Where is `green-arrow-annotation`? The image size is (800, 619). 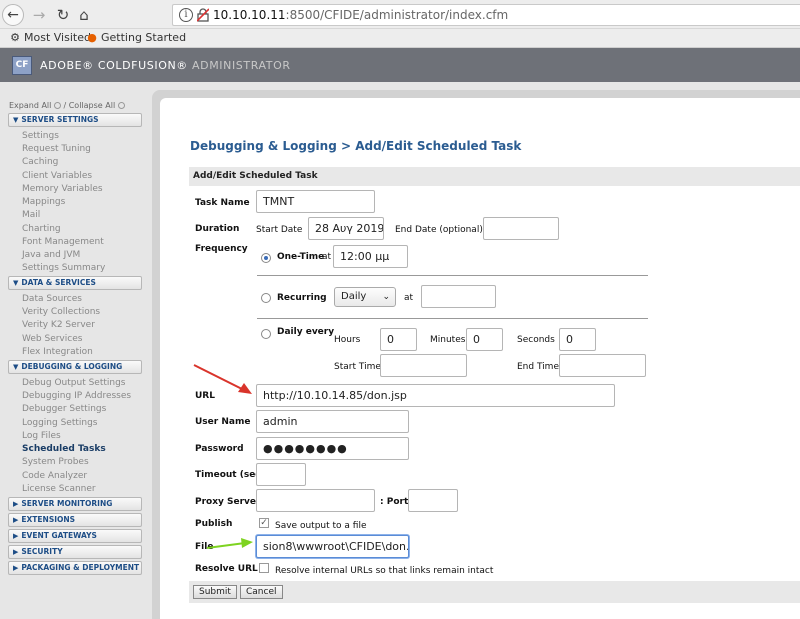
green-arrow-annotation is located at coordinates (229, 543).